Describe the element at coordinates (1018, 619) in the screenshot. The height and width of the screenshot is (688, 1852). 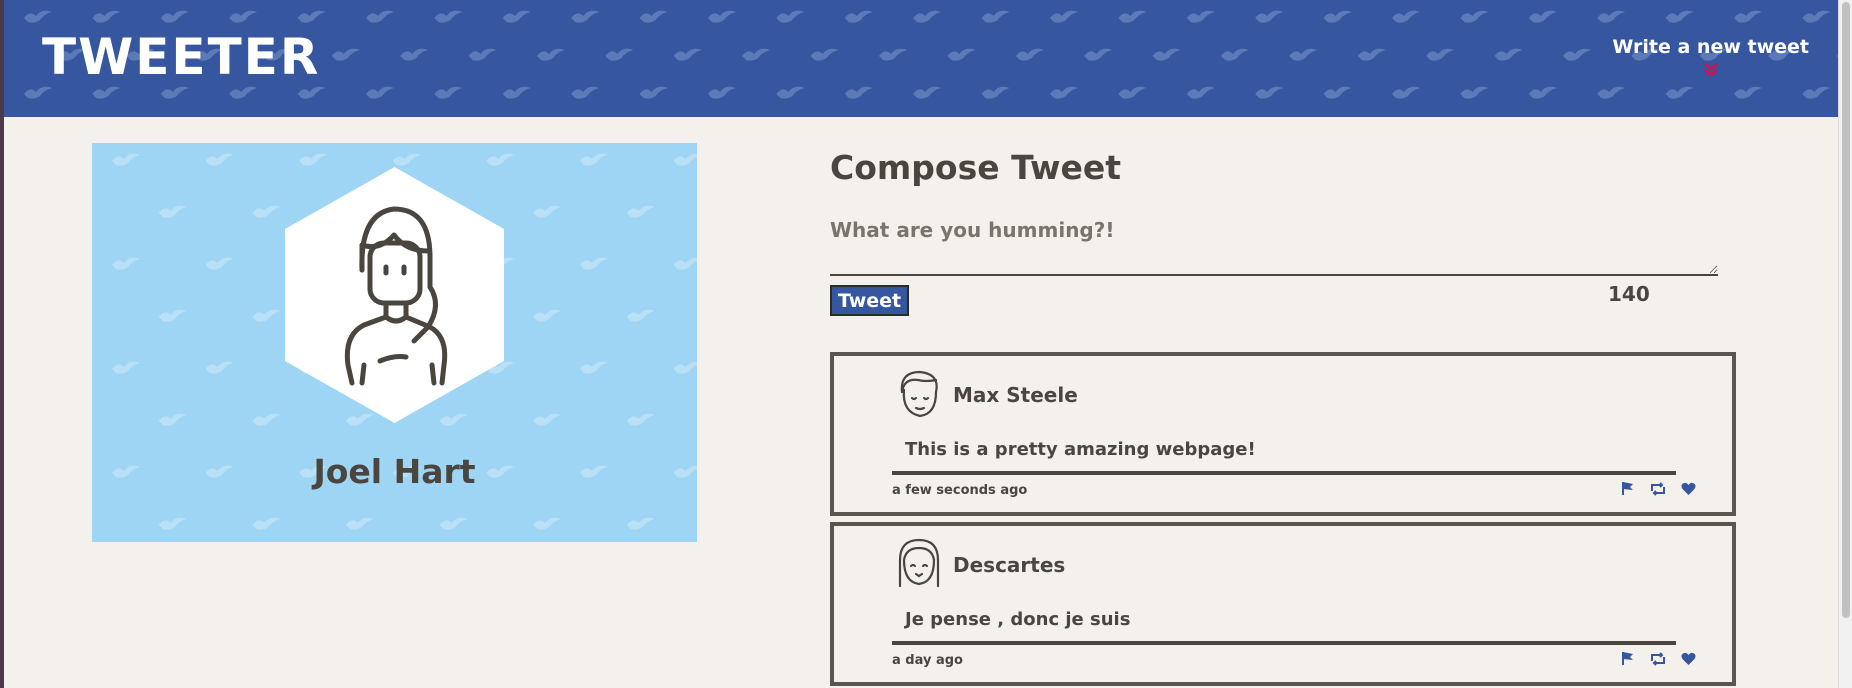
I see `tweet-body: Je pense , donc je suis` at that location.